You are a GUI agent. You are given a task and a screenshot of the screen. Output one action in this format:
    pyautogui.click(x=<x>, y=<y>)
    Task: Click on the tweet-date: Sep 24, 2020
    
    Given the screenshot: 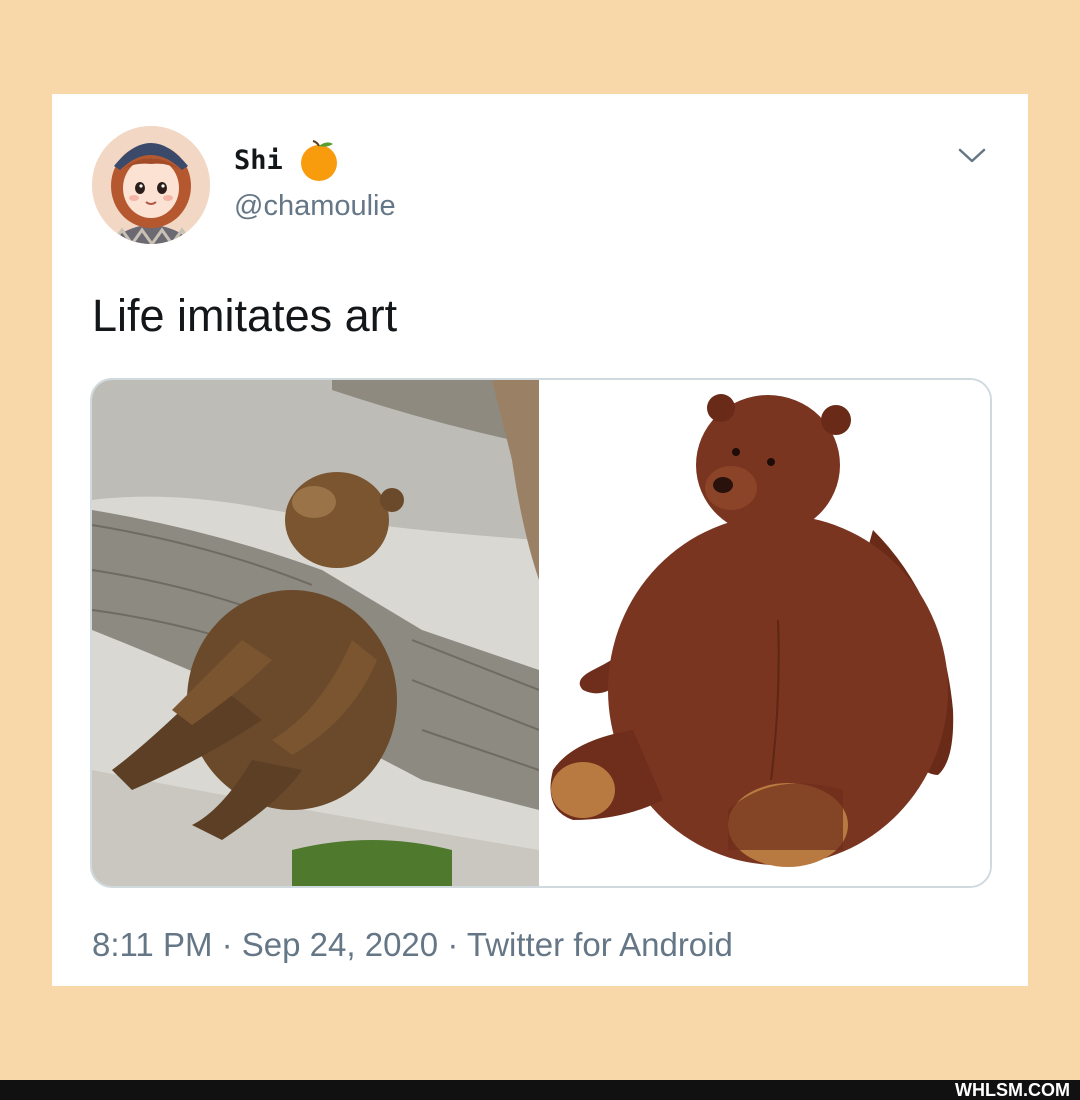 What is the action you would take?
    pyautogui.click(x=340, y=944)
    